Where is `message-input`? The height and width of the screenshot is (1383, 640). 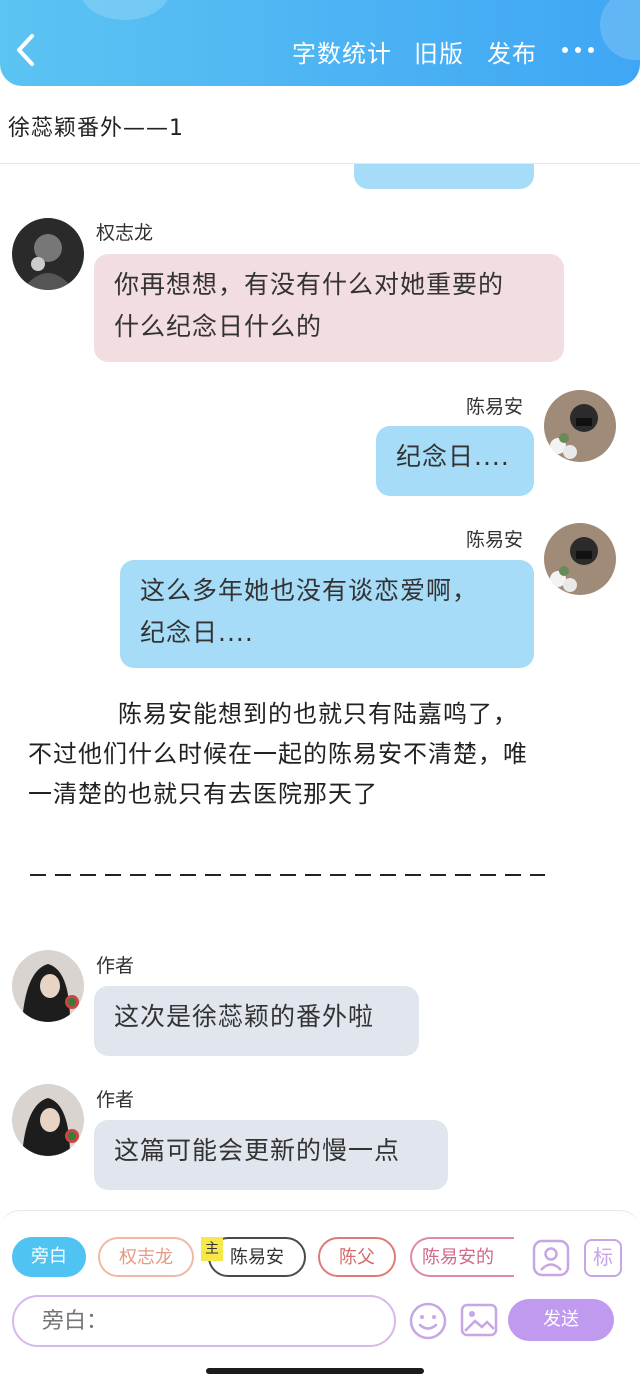 message-input is located at coordinates (204, 1321).